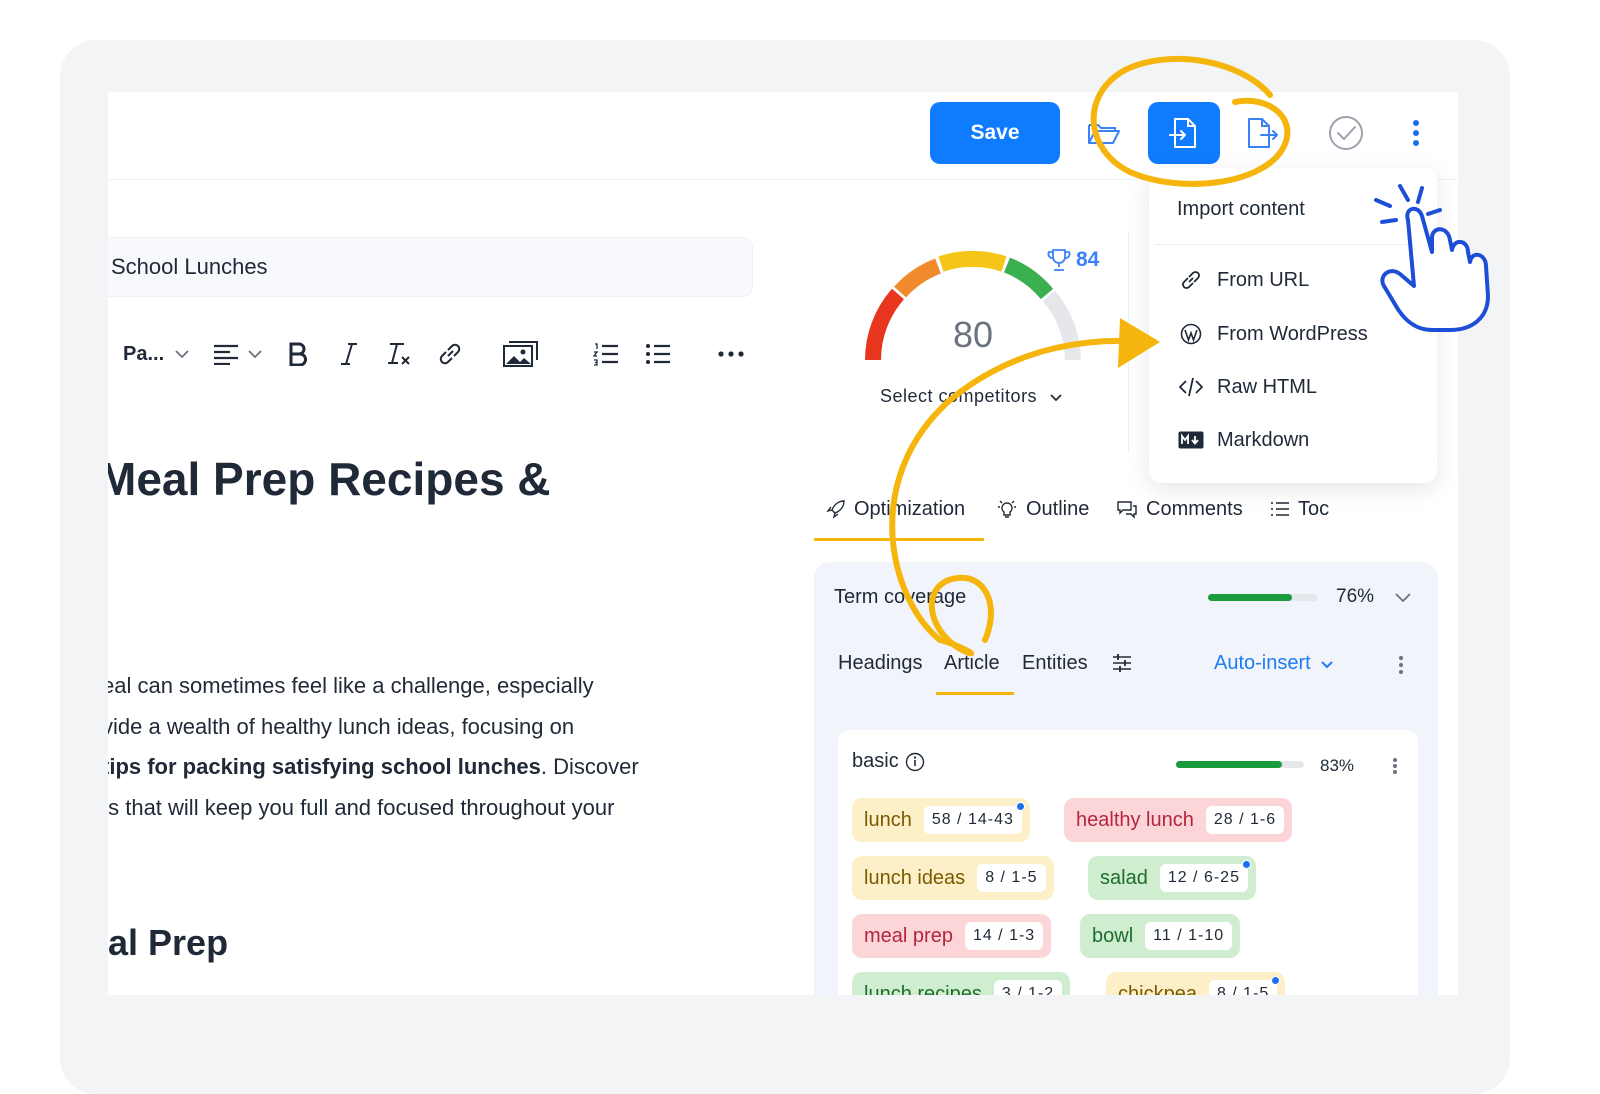  I want to click on menu-item-label: Raw HTML, so click(1267, 386).